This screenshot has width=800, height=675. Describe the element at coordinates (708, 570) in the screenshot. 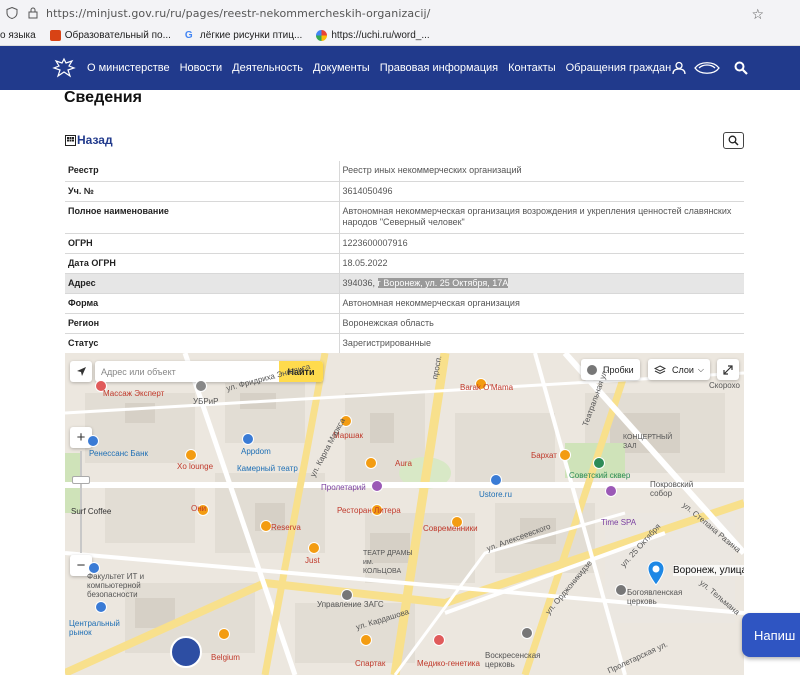

I see `pin-address-label: Воронеж, улица 2` at that location.